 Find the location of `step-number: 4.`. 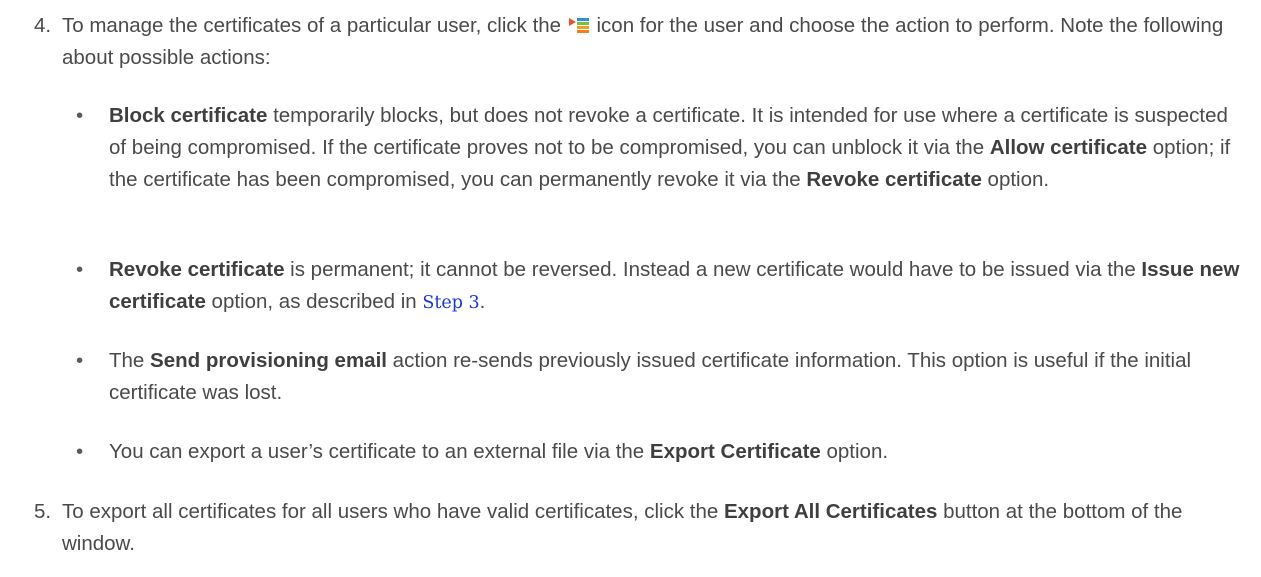

step-number: 4. is located at coordinates (43, 25).